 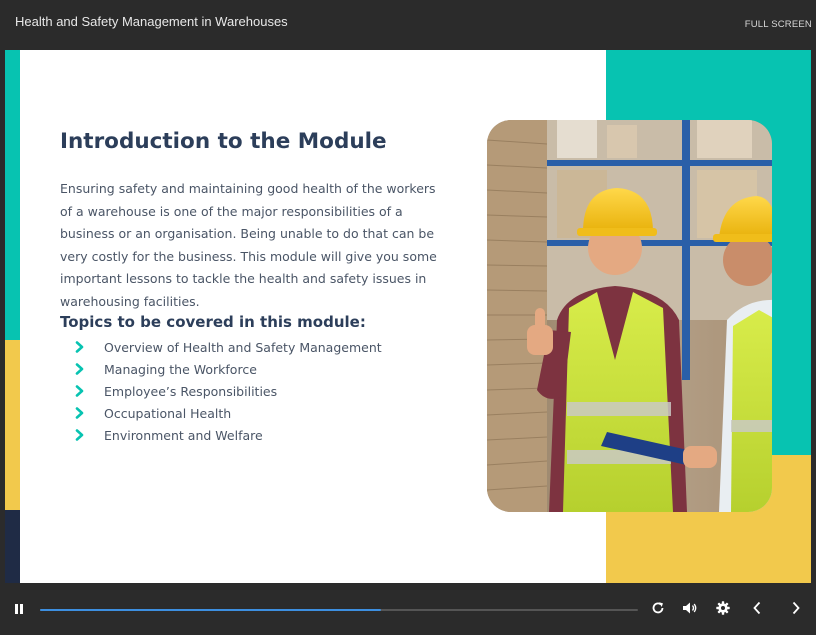 I want to click on progress-fill, so click(x=210, y=610).